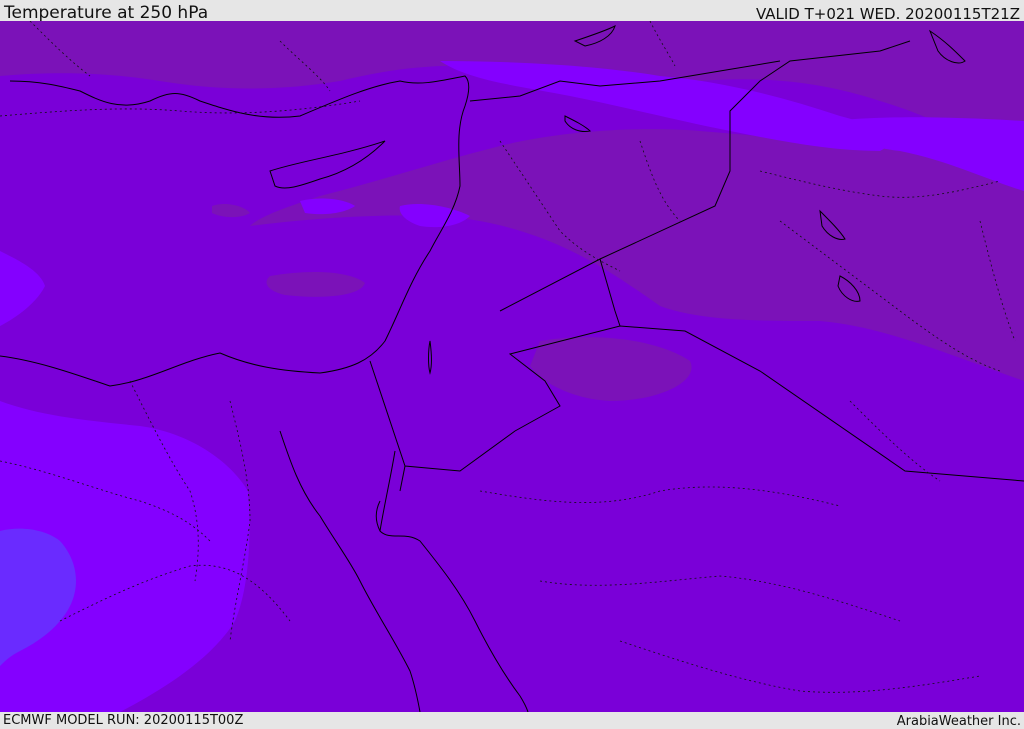 The width and height of the screenshot is (1024, 729). Describe the element at coordinates (123, 720) in the screenshot. I see `model-run-label: ECMWF MODEL RUN: 20200115T00Z` at that location.